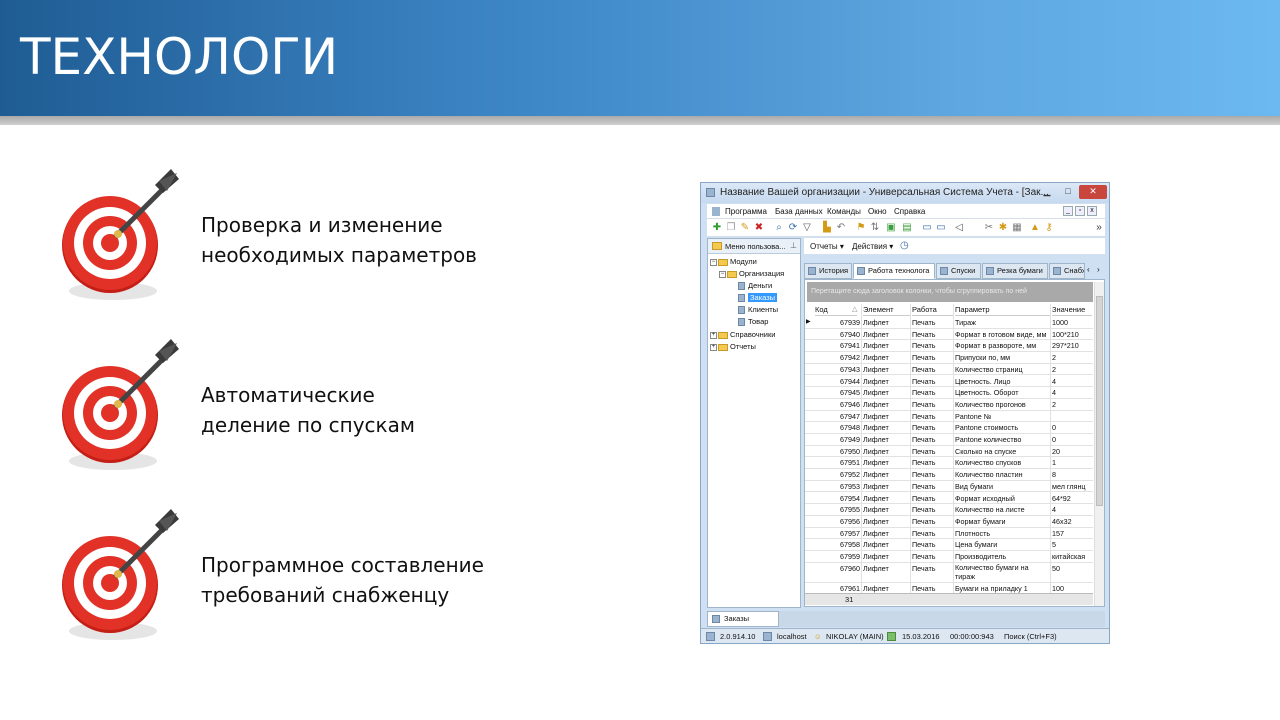  I want to click on table-row: 67959 Лифлет Печать Производитель китайская, so click(949, 557).